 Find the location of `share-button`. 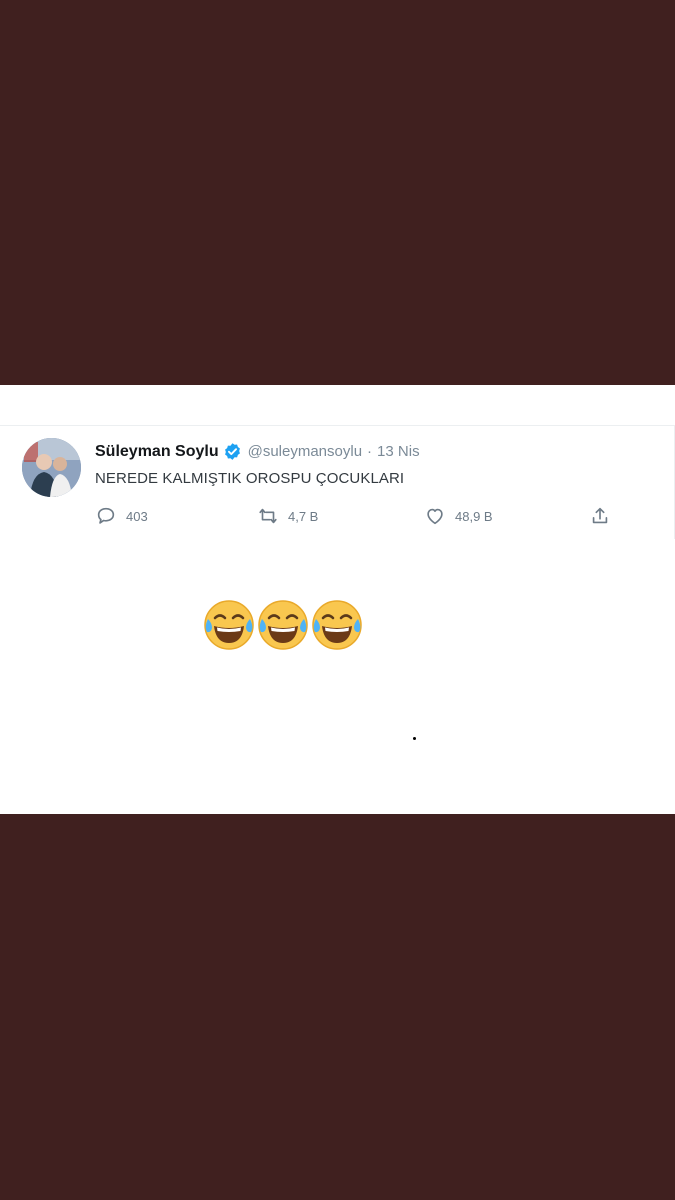

share-button is located at coordinates (600, 516).